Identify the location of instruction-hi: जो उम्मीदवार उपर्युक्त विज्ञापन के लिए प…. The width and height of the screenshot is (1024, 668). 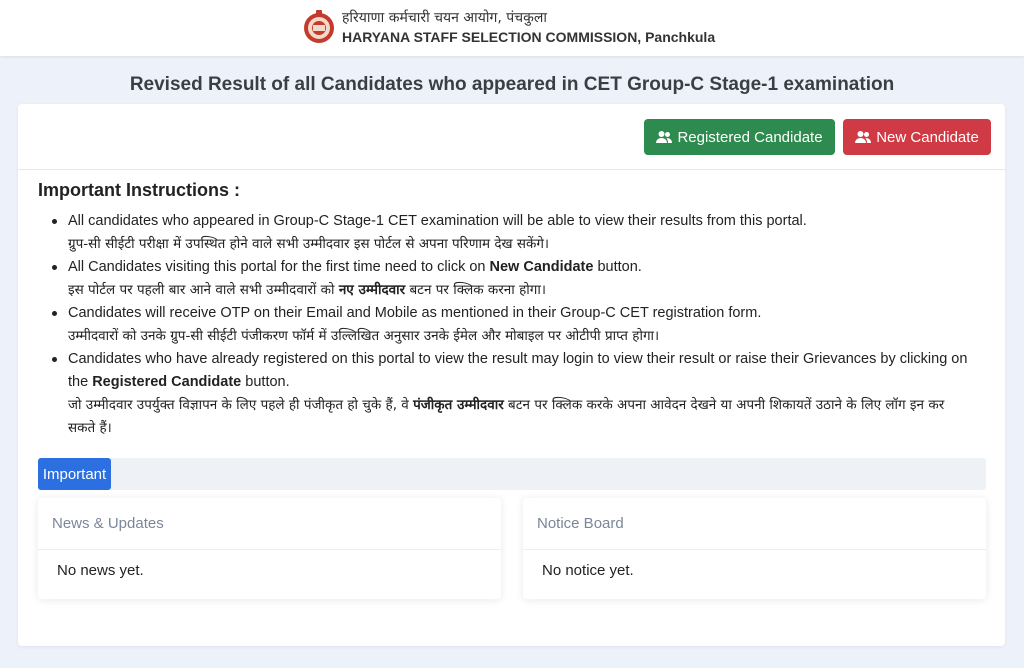
(518, 417).